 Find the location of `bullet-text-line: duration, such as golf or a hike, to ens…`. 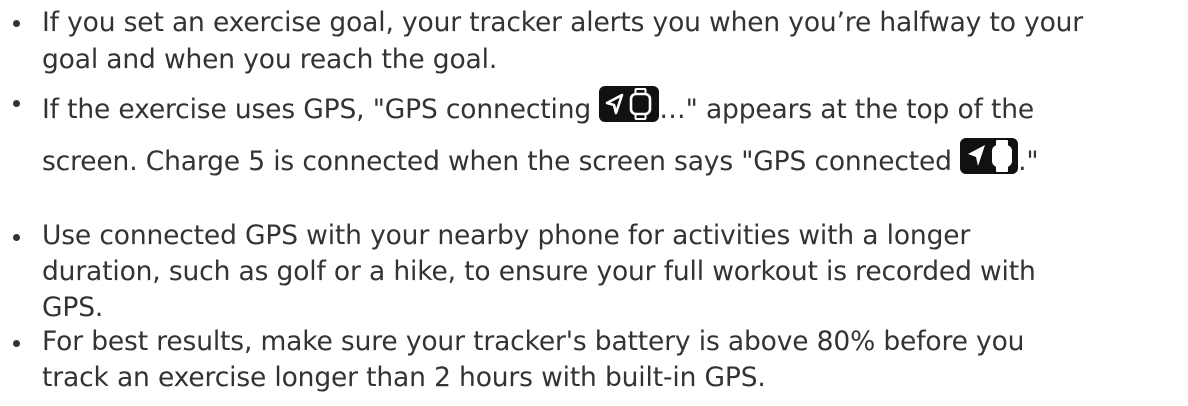

bullet-text-line: duration, such as golf or a hike, to ens… is located at coordinates (539, 271).